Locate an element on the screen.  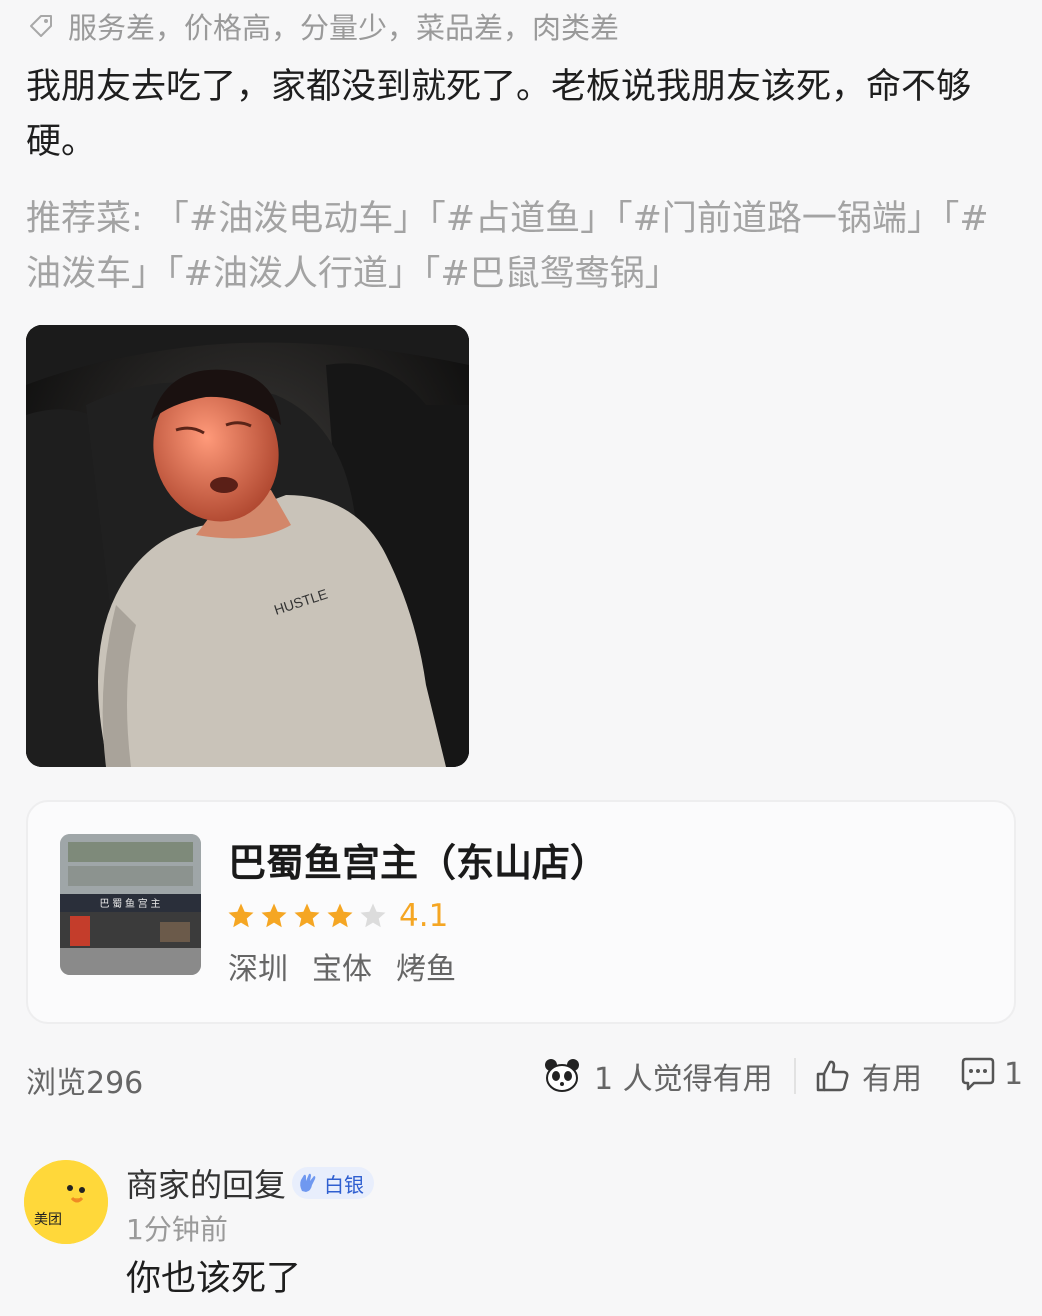
shop-city: 深圳 is located at coordinates (258, 969).